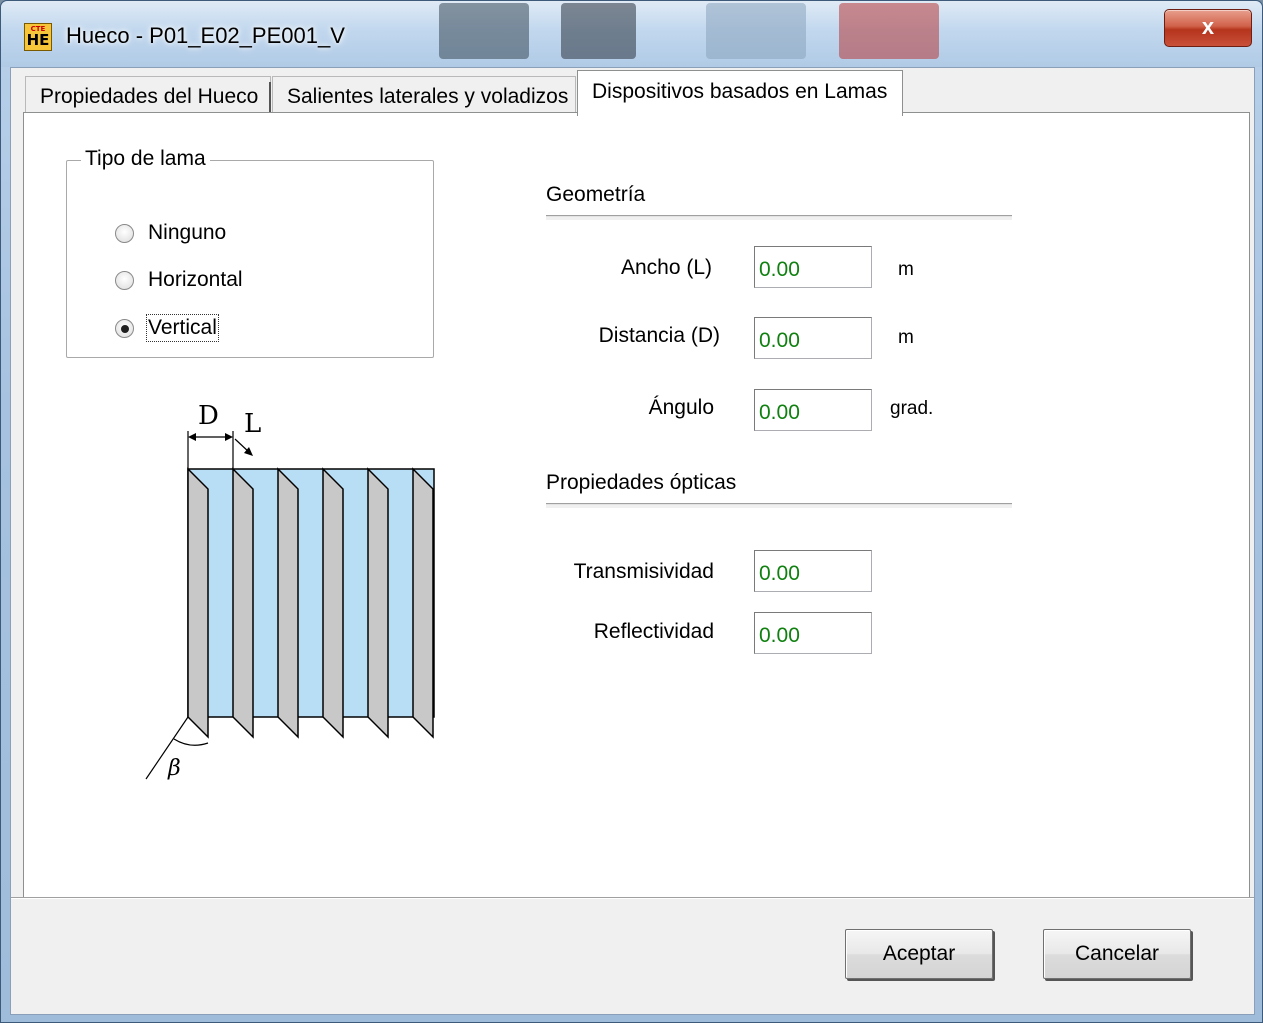 This screenshot has width=1263, height=1023. What do you see at coordinates (145, 159) in the screenshot?
I see `group-title: Tipo de lama` at bounding box center [145, 159].